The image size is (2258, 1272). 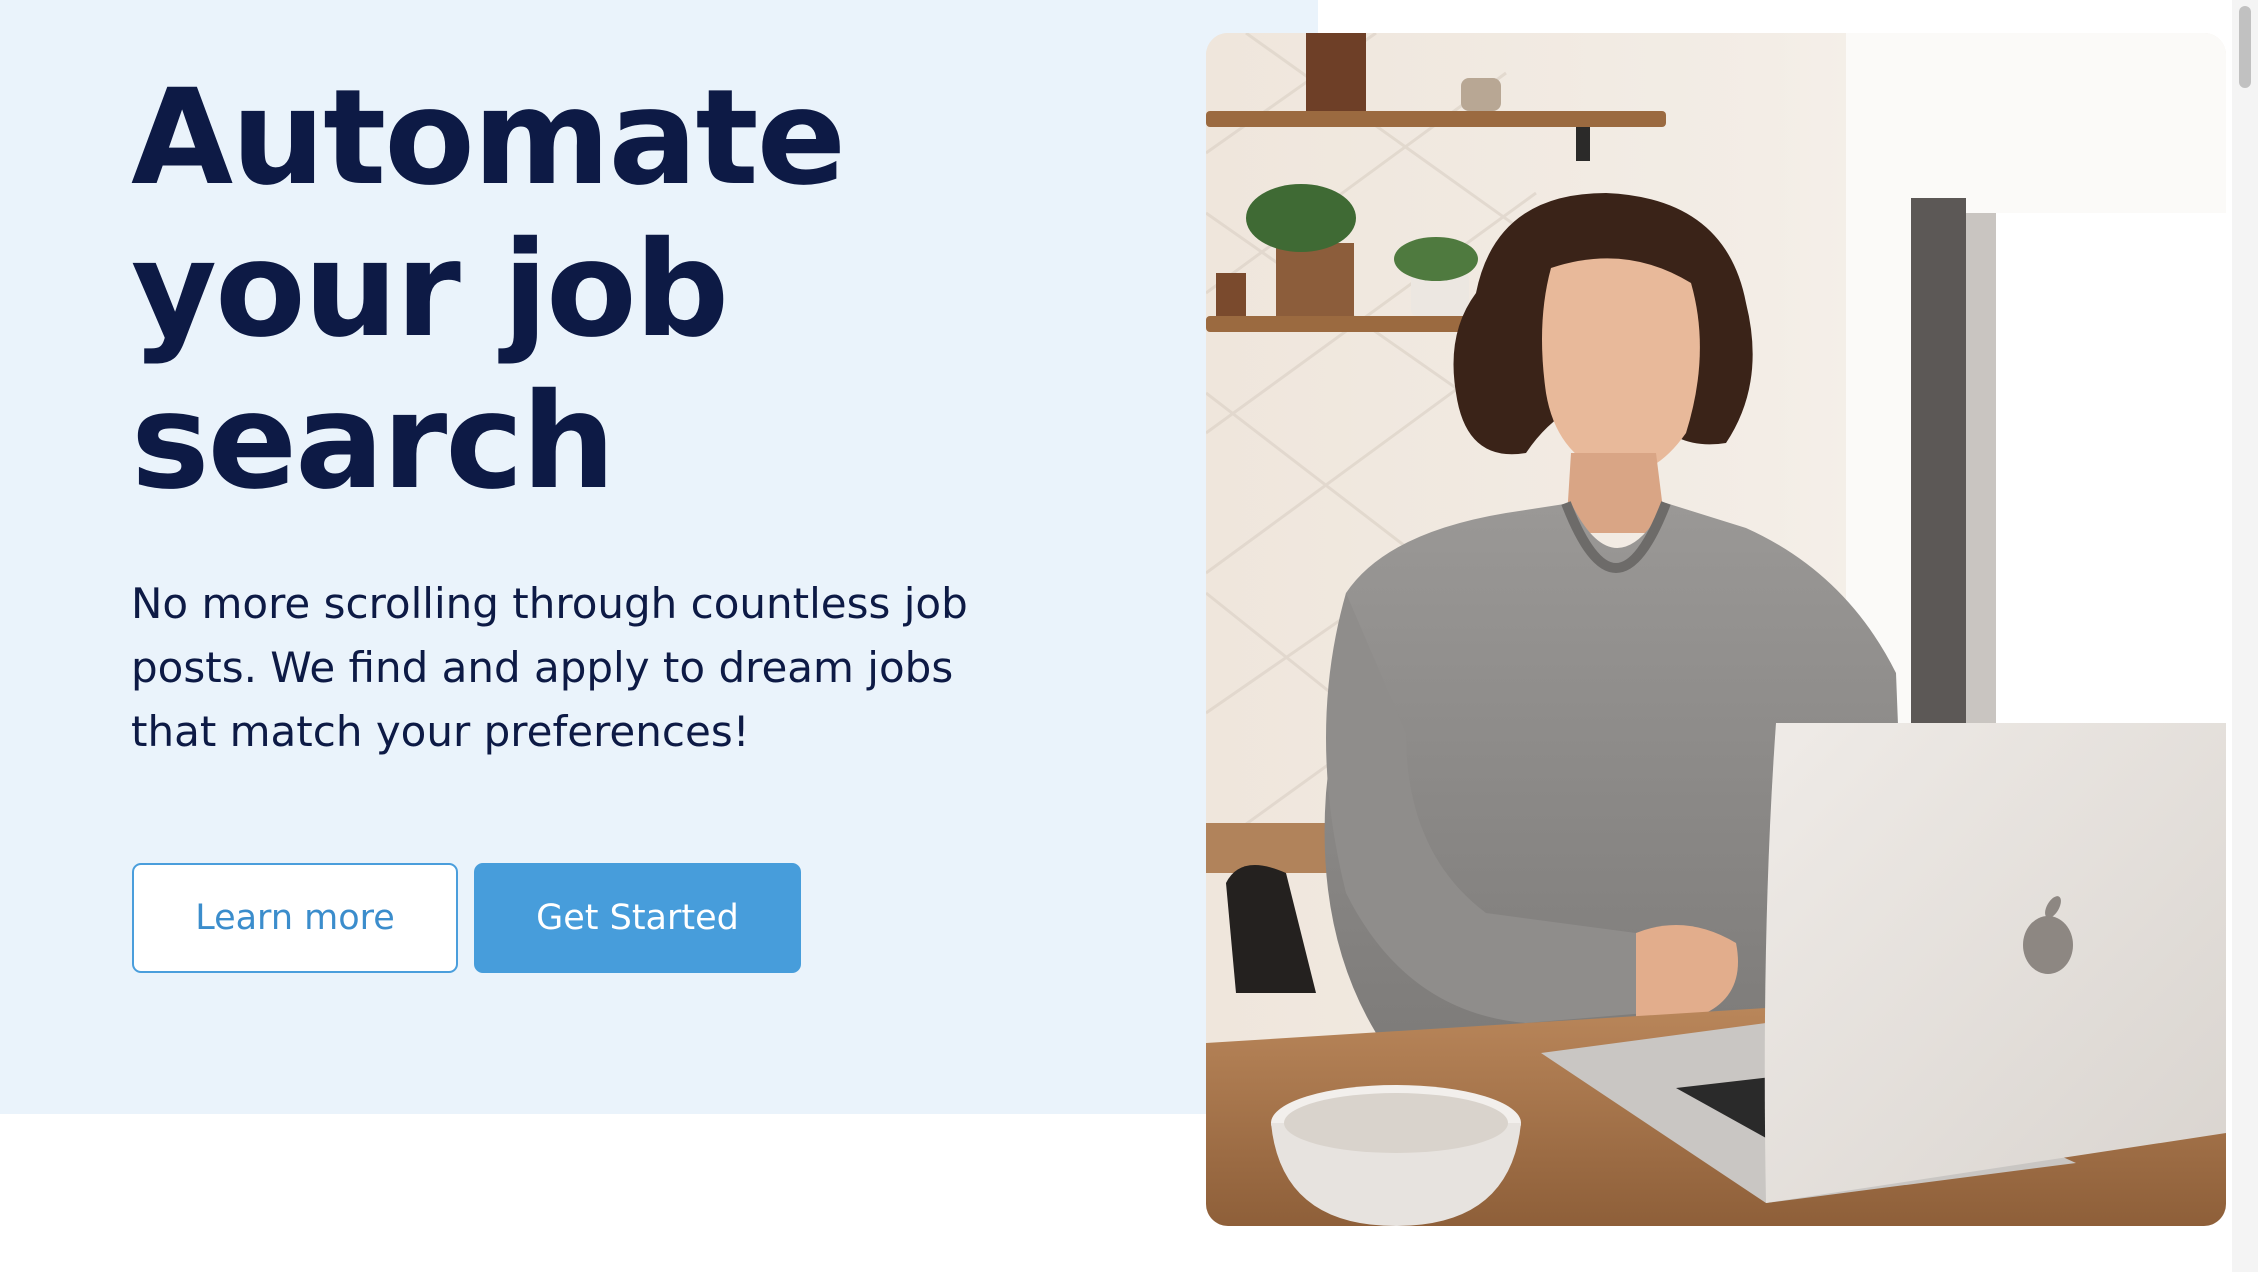 I want to click on scrollbar, so click(x=2245, y=636).